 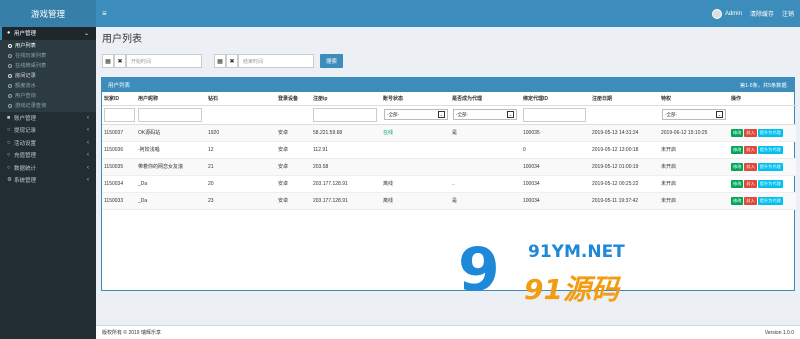 What do you see at coordinates (393, 114) in the screenshot?
I see `select-value: -全部-` at bounding box center [393, 114].